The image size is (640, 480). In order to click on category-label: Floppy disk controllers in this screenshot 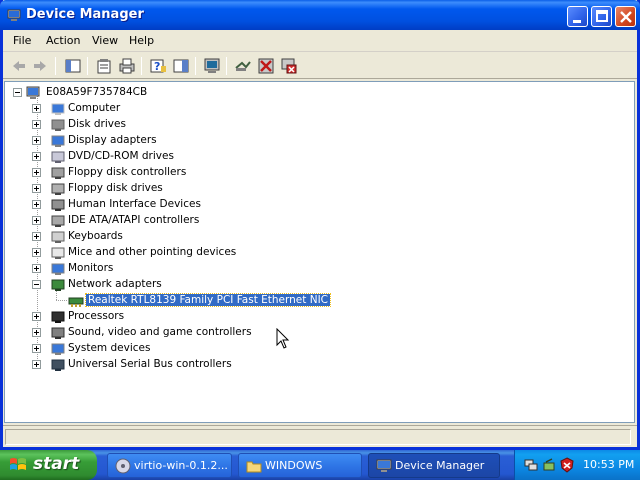, I will do `click(127, 172)`.